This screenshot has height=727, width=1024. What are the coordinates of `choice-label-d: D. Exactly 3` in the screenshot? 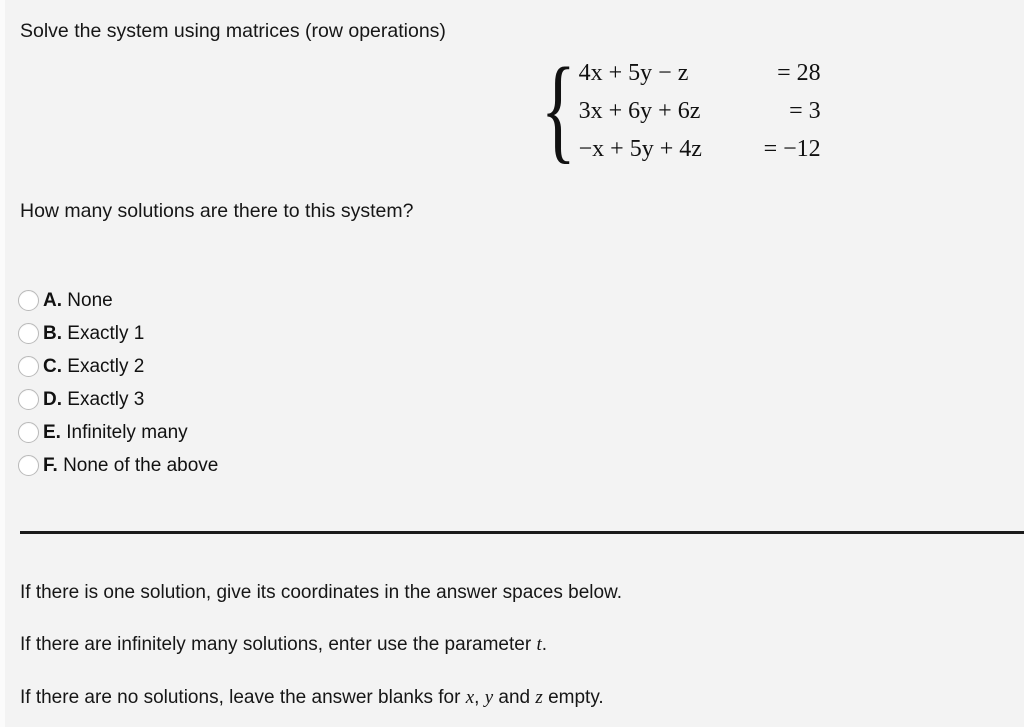 It's located at (93, 400).